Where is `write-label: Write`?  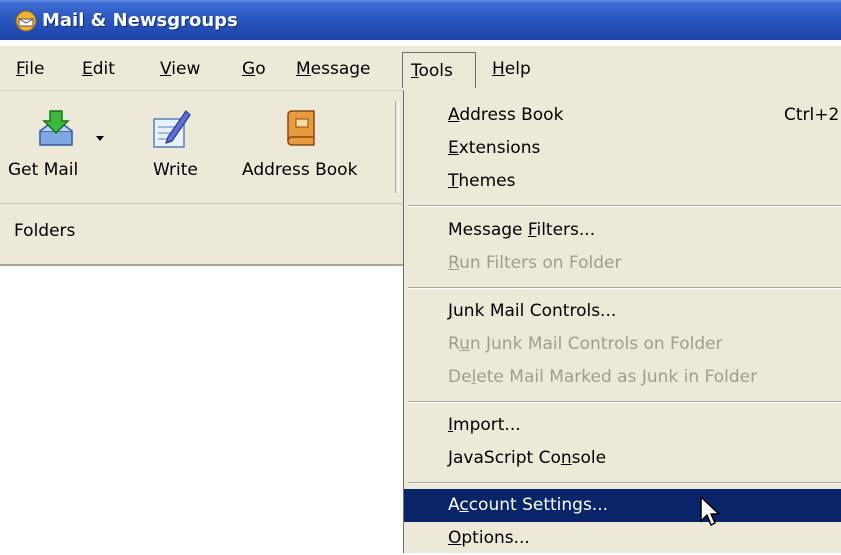
write-label: Write is located at coordinates (175, 170).